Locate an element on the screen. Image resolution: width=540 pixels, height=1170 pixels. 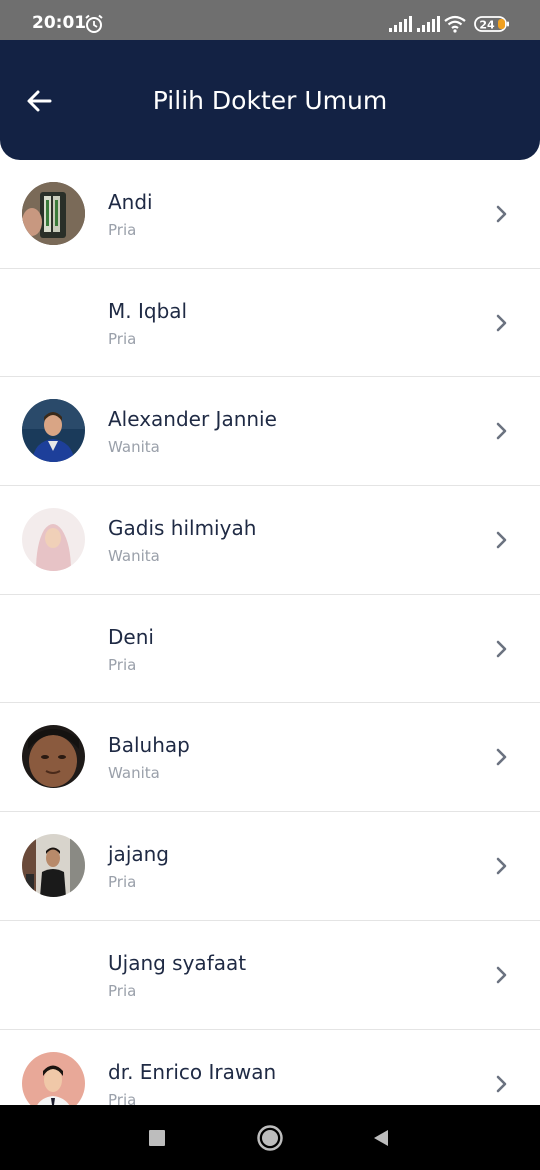
navigation-bar is located at coordinates (270, 1137).